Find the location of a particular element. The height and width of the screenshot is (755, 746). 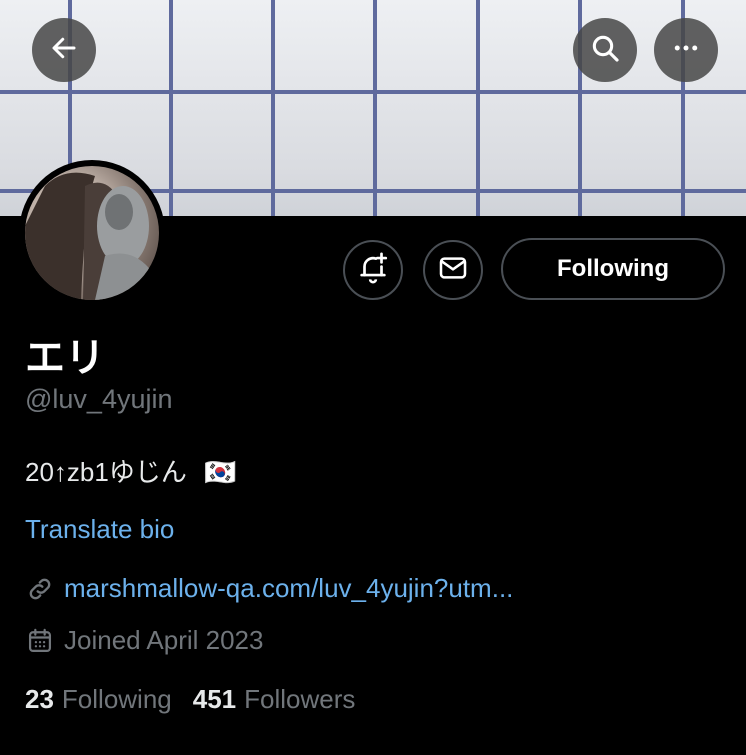

following-count: 23 is located at coordinates (39, 699).